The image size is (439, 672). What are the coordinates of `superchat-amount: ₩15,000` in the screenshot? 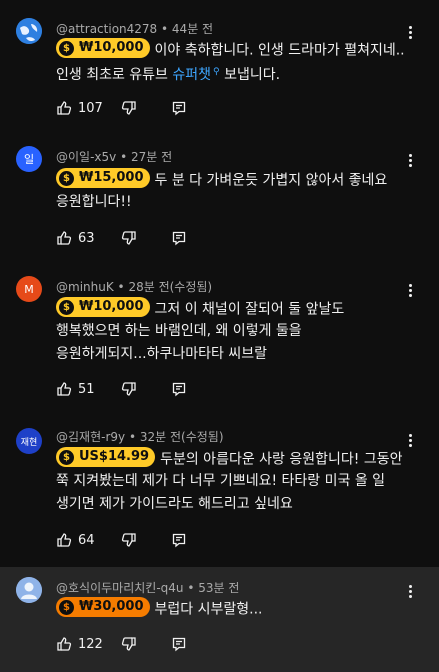 It's located at (111, 177).